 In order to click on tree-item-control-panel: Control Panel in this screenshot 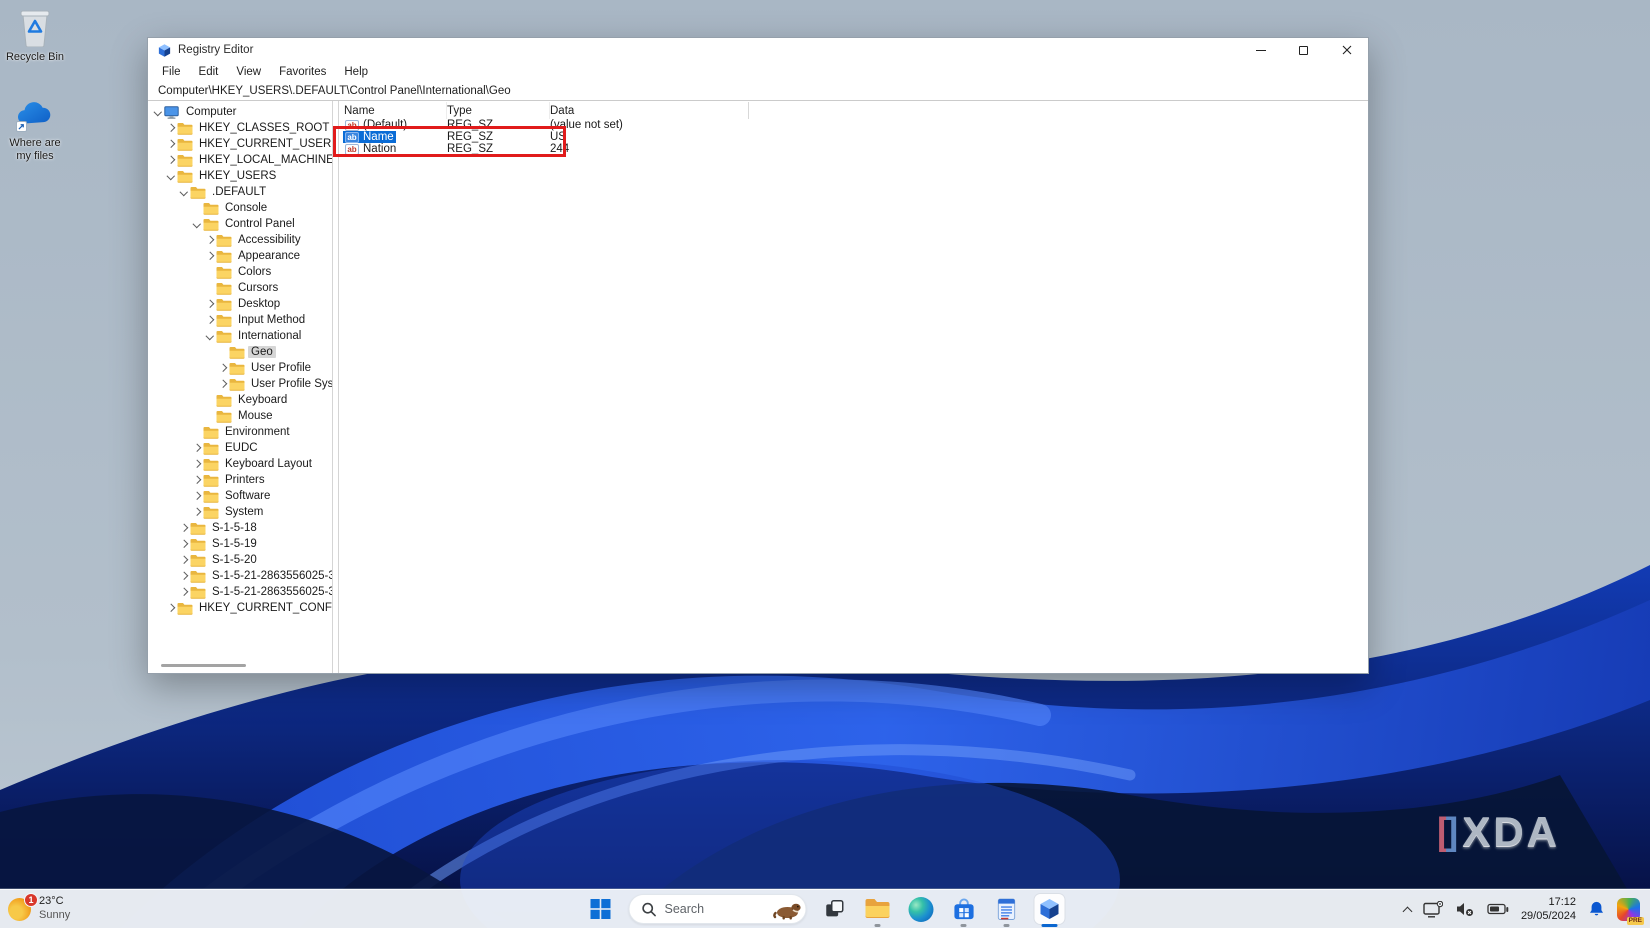, I will do `click(240, 224)`.